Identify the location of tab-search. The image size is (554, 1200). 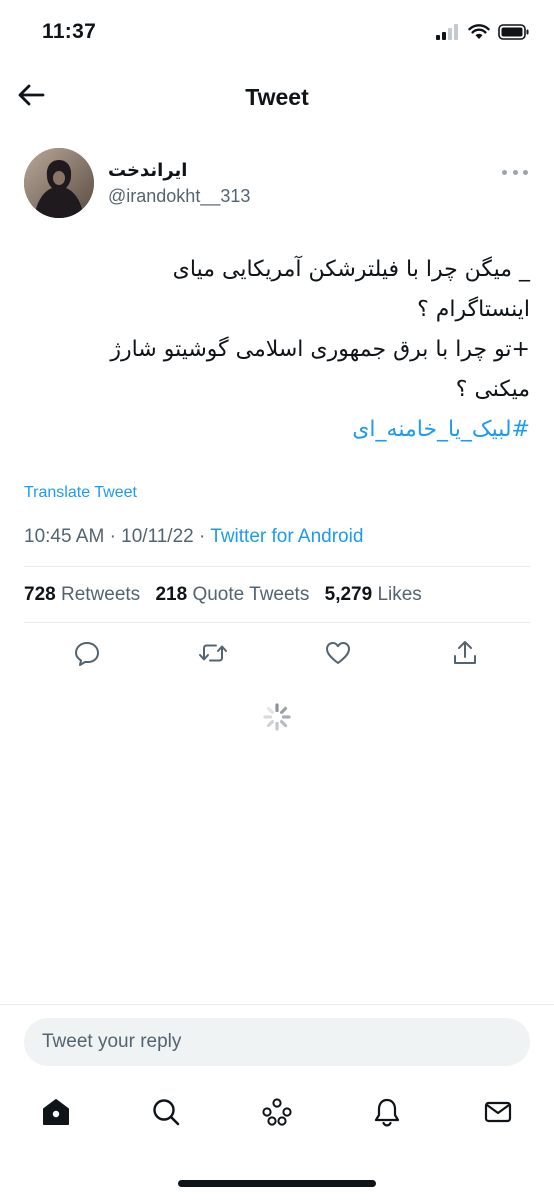
(166, 1114).